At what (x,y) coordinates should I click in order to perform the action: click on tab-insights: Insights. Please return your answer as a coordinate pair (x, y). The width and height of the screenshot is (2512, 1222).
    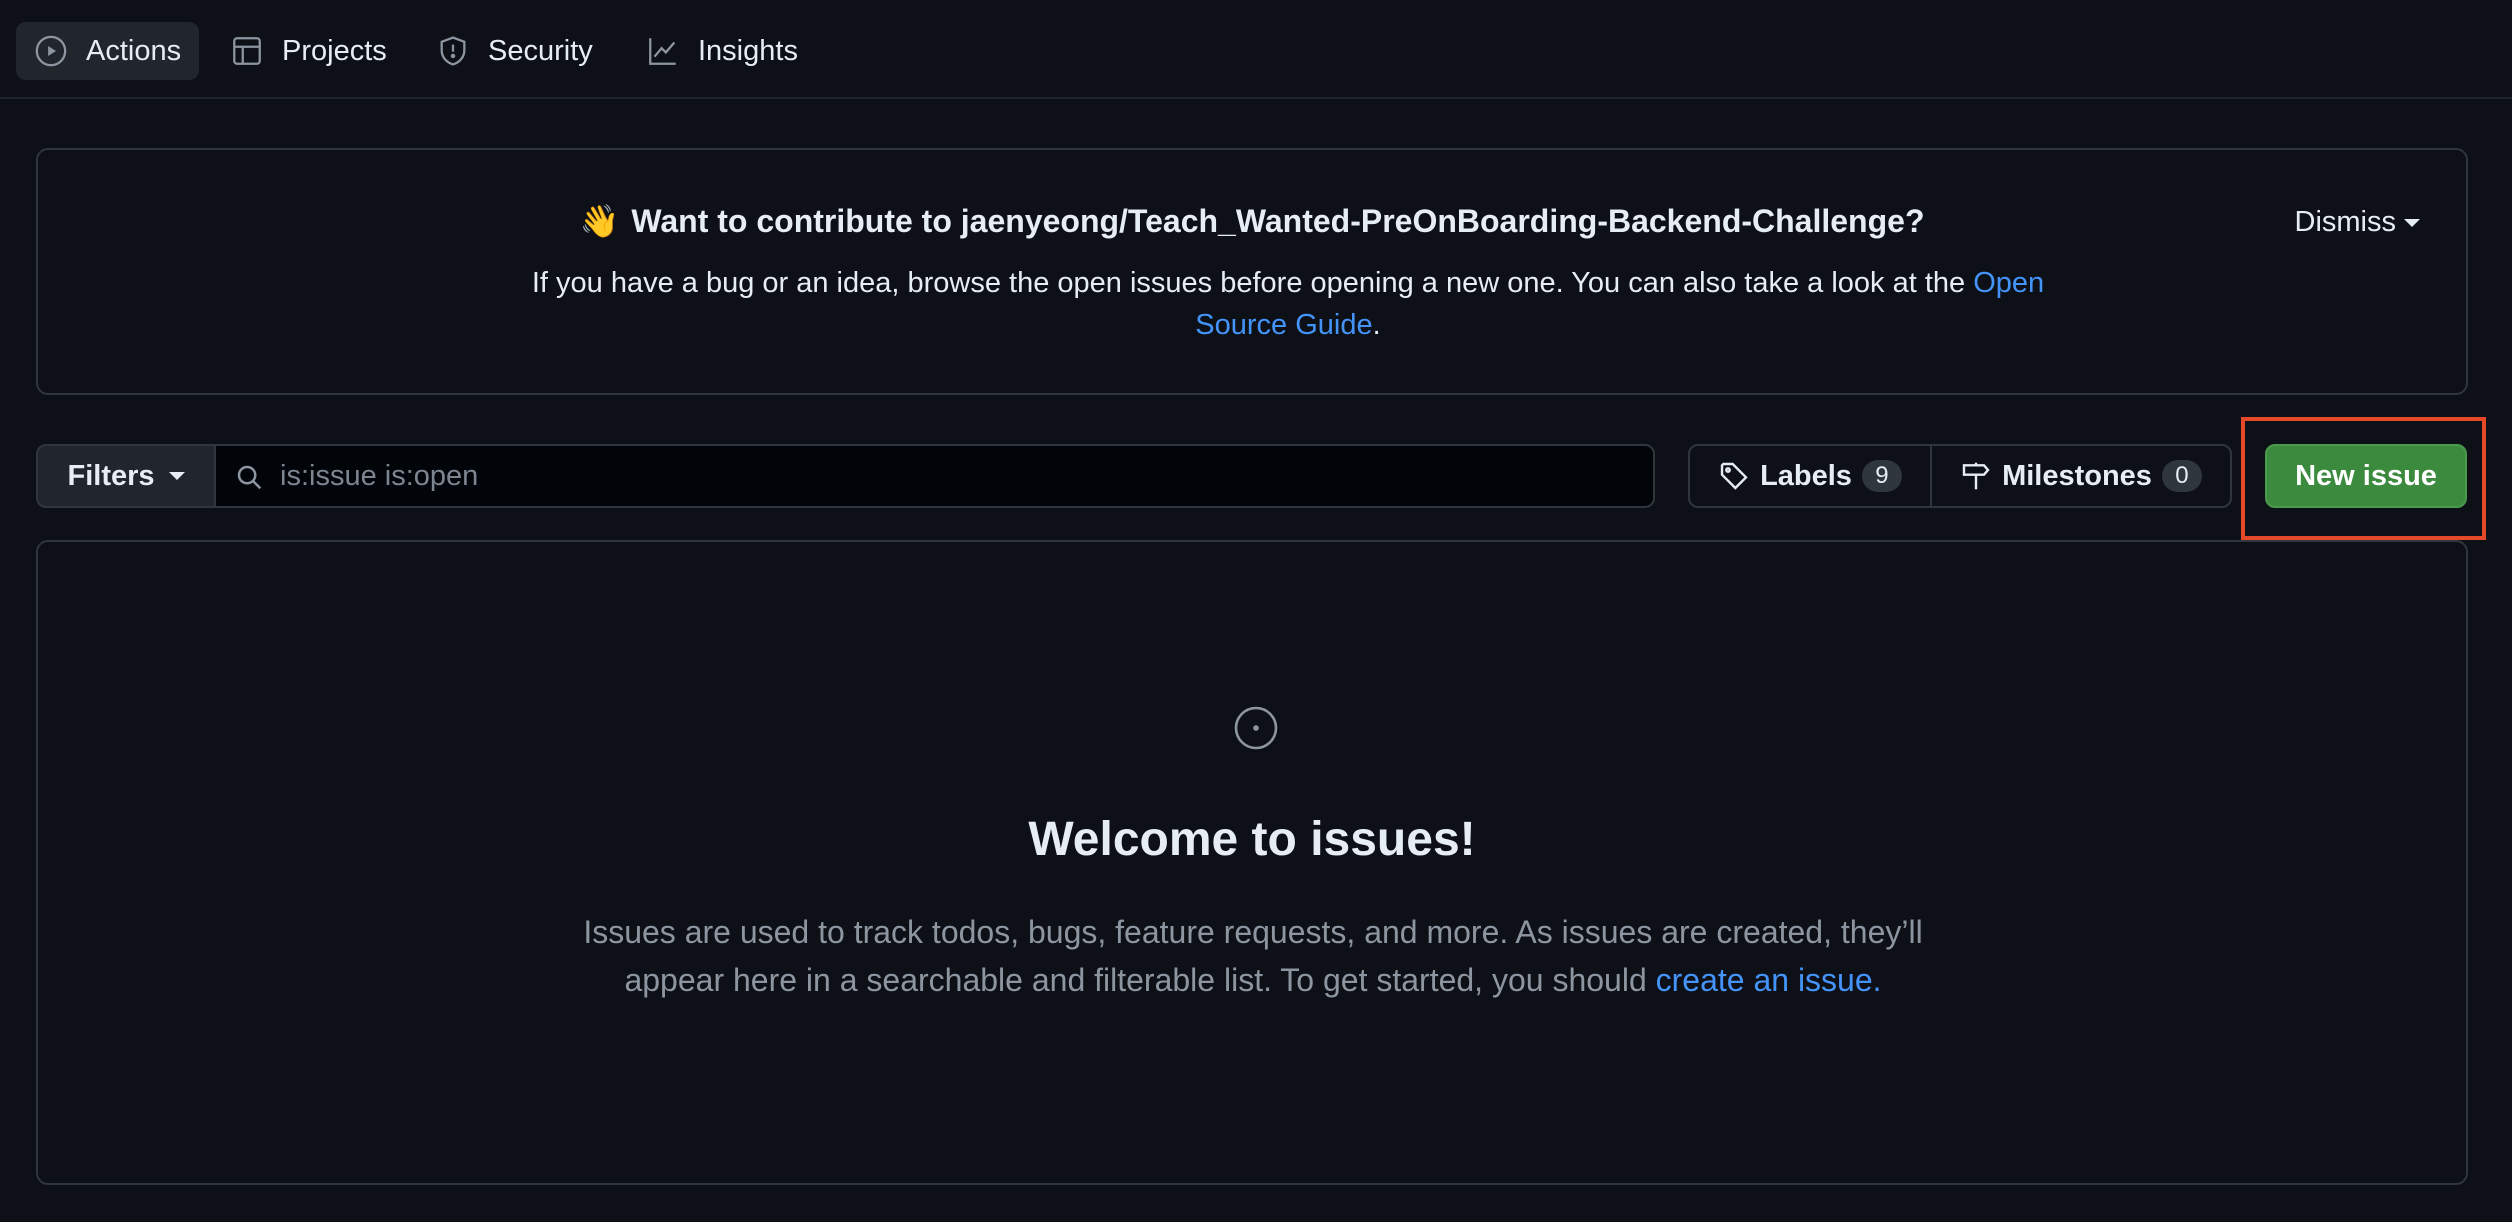
    Looking at the image, I should click on (722, 51).